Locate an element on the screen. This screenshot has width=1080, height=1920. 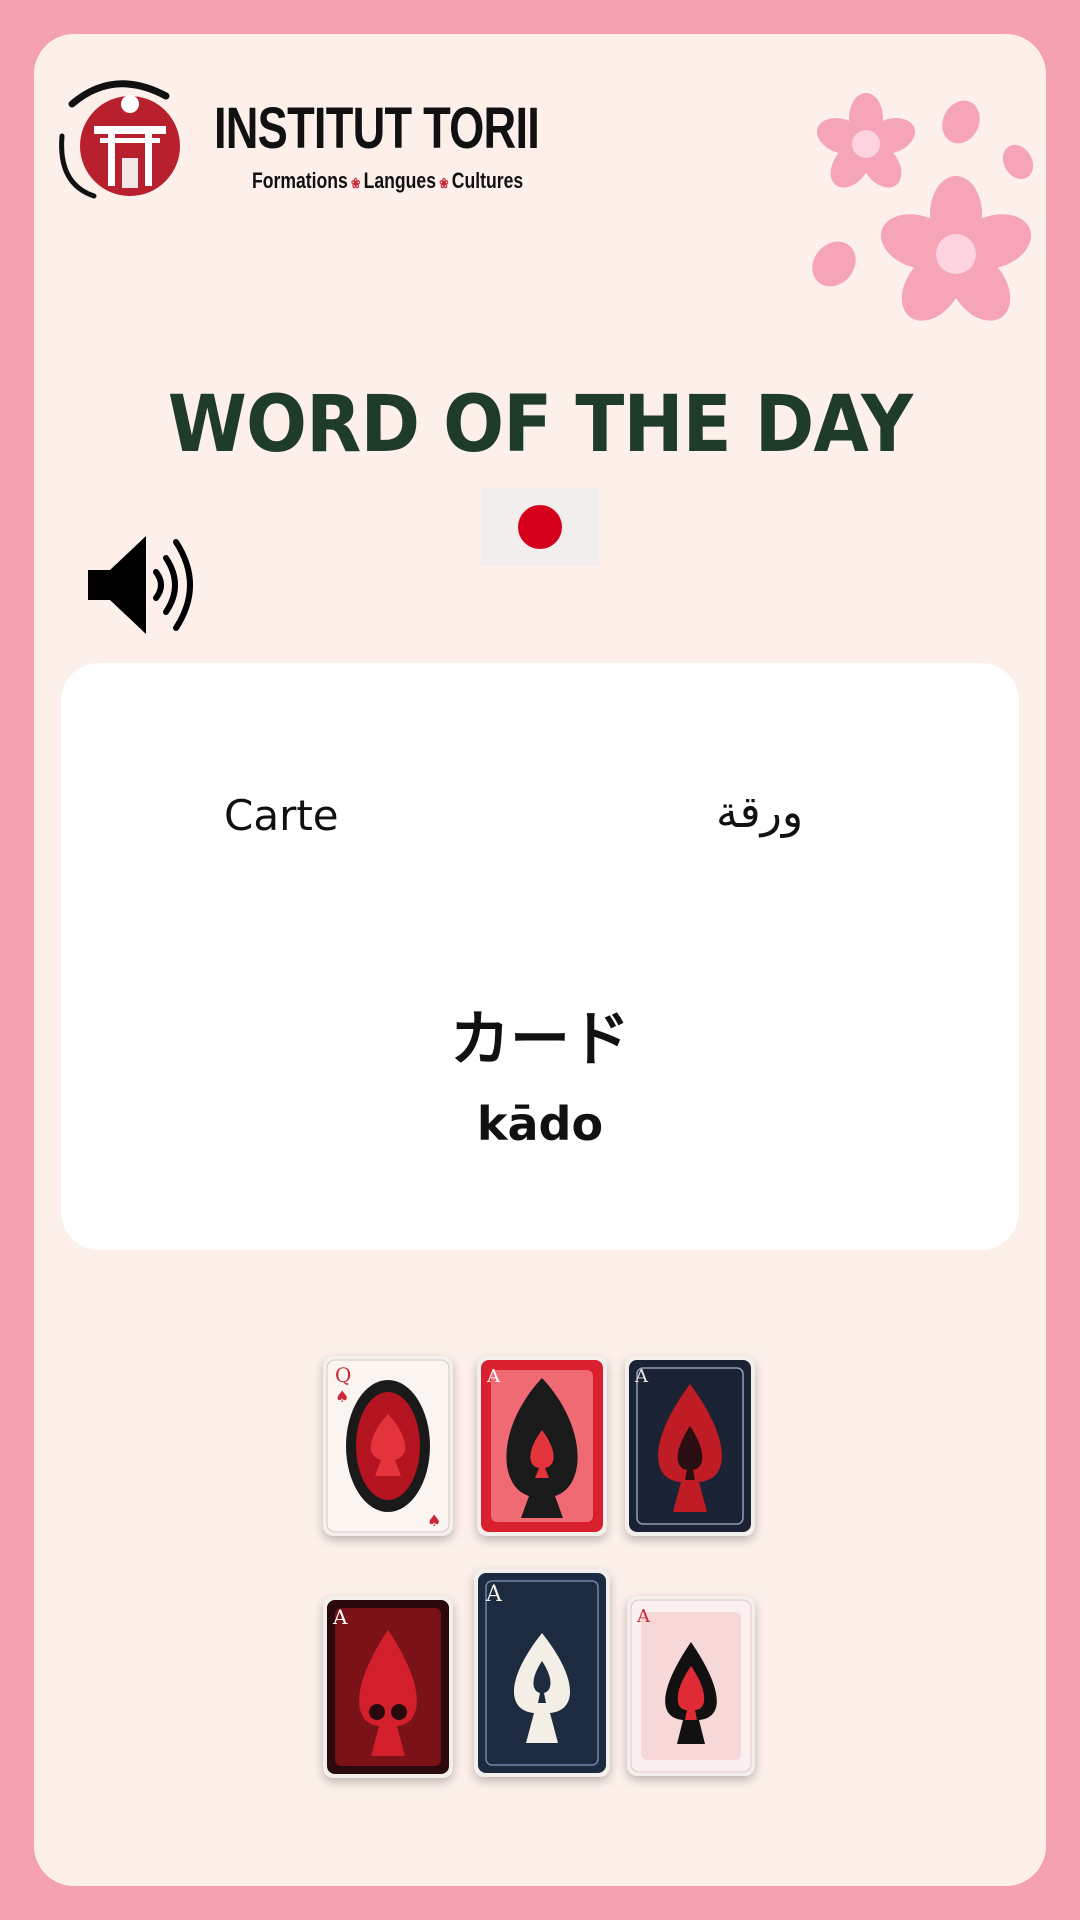
japanese-word: カード is located at coordinates (540, 1040).